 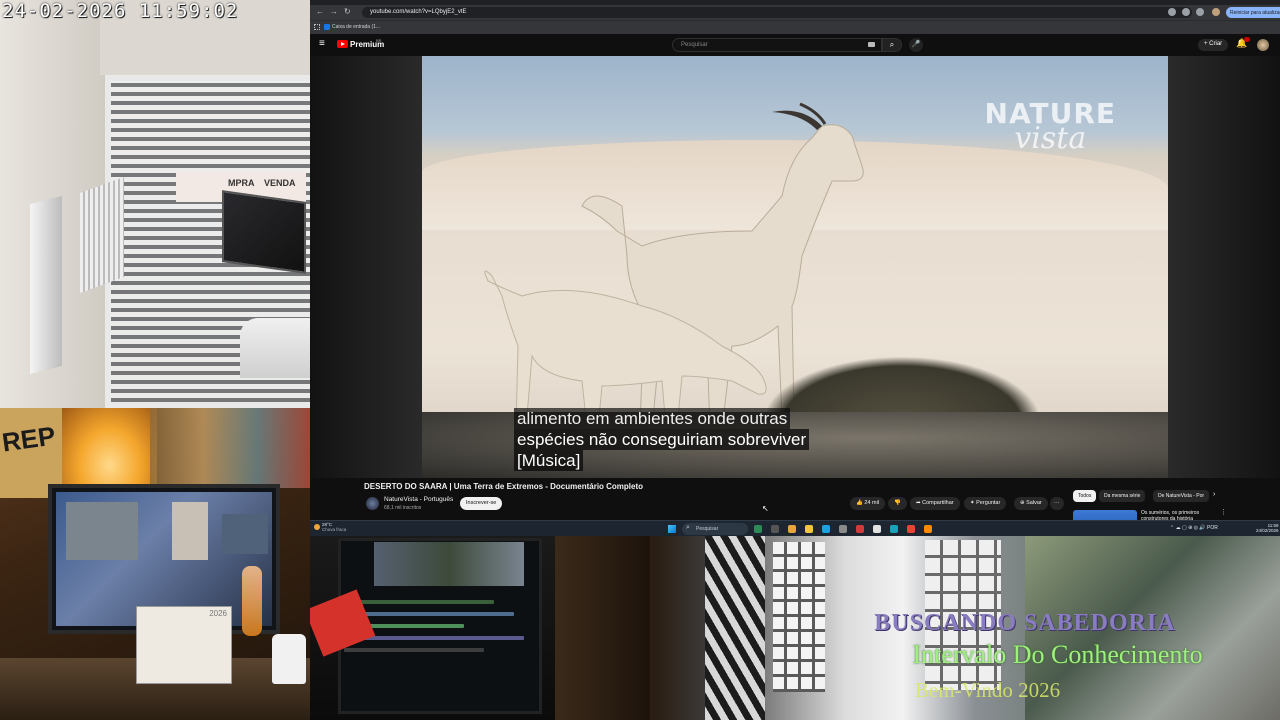 What do you see at coordinates (987, 690) in the screenshot?
I see `banner-welcome: Bem-Vindo 2026` at bounding box center [987, 690].